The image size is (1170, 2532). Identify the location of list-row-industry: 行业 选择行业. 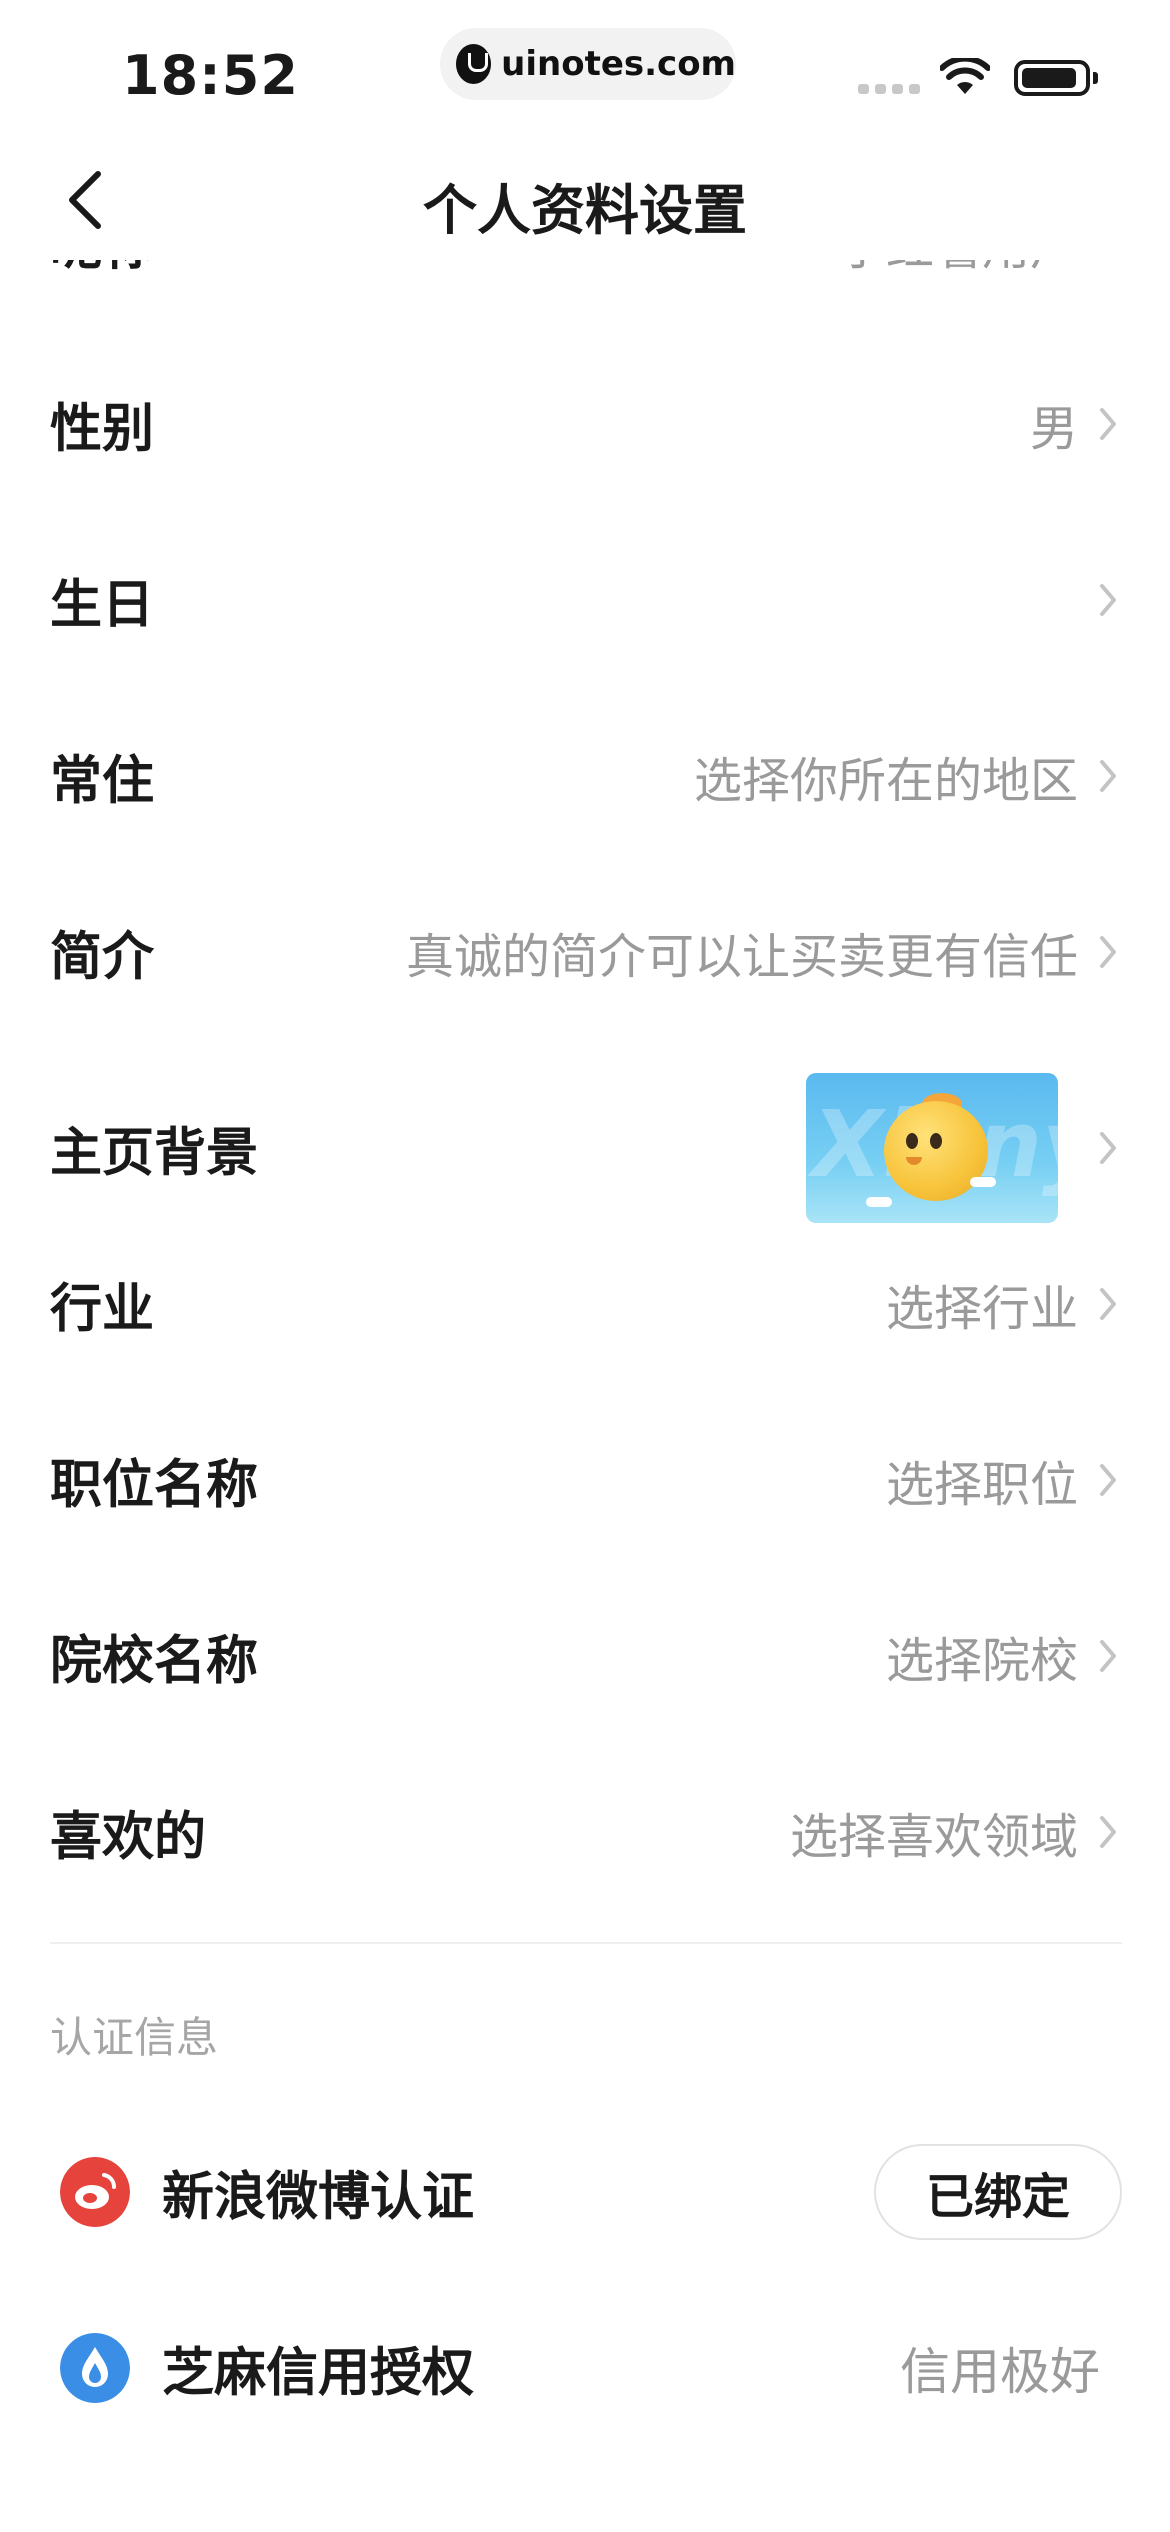
(586, 1304).